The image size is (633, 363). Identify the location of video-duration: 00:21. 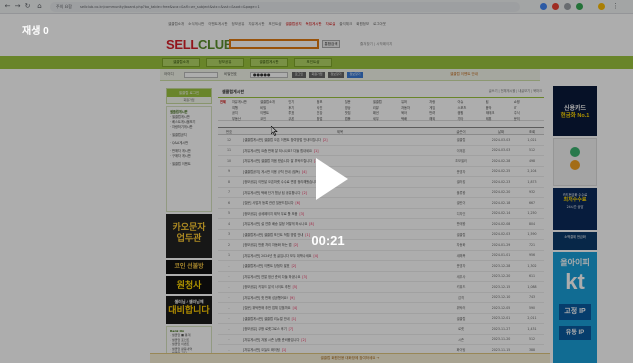
(328, 240).